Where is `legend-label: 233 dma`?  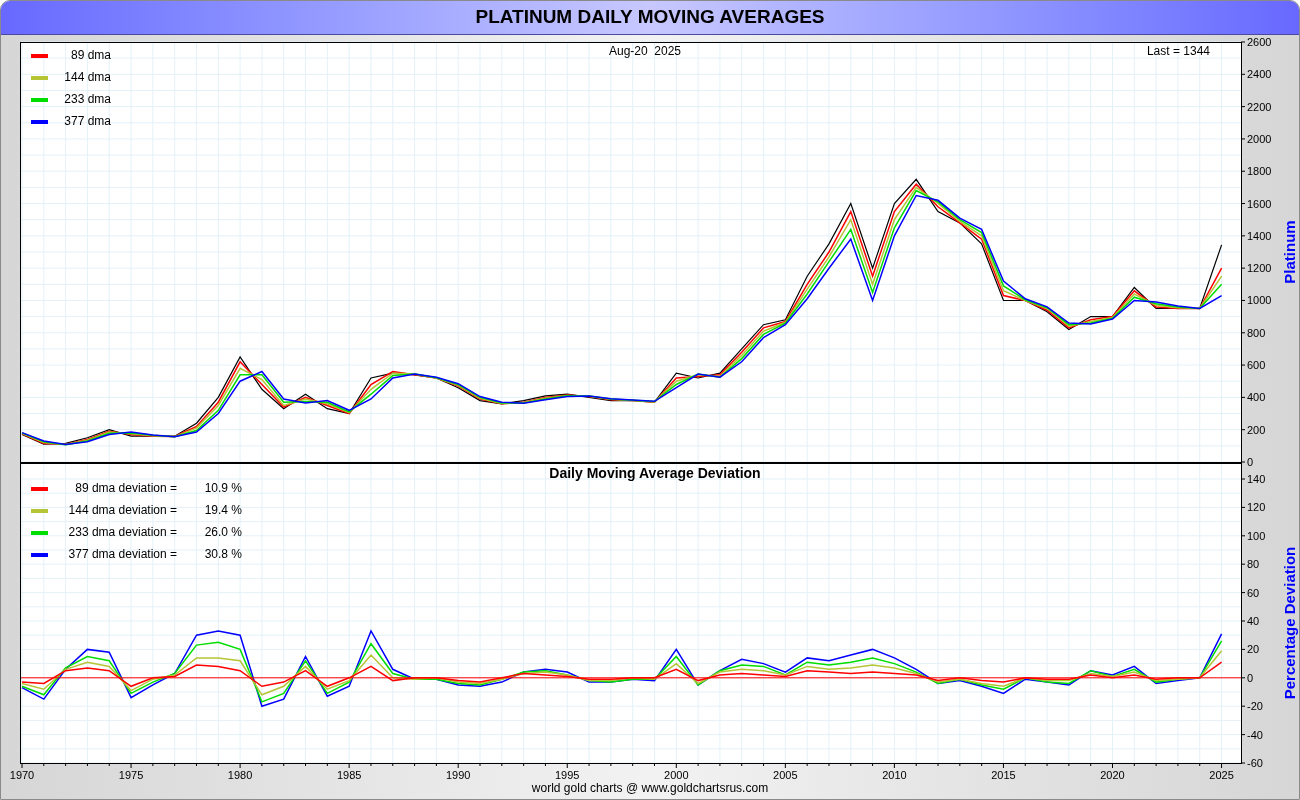 legend-label: 233 dma is located at coordinates (87, 99).